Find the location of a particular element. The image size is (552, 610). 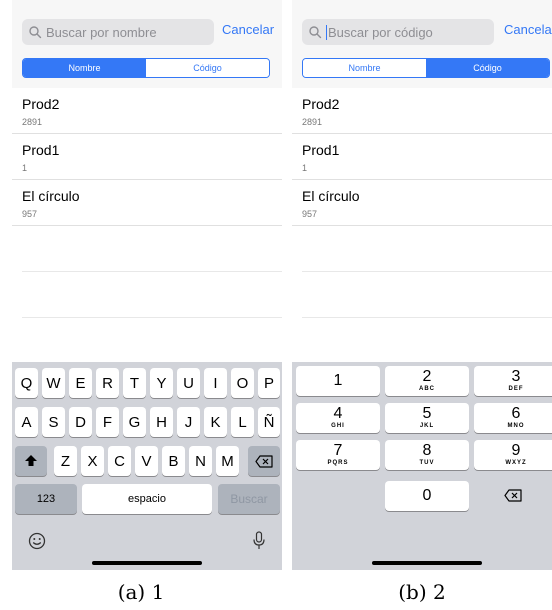

key-4: 4 GHI is located at coordinates (338, 418).